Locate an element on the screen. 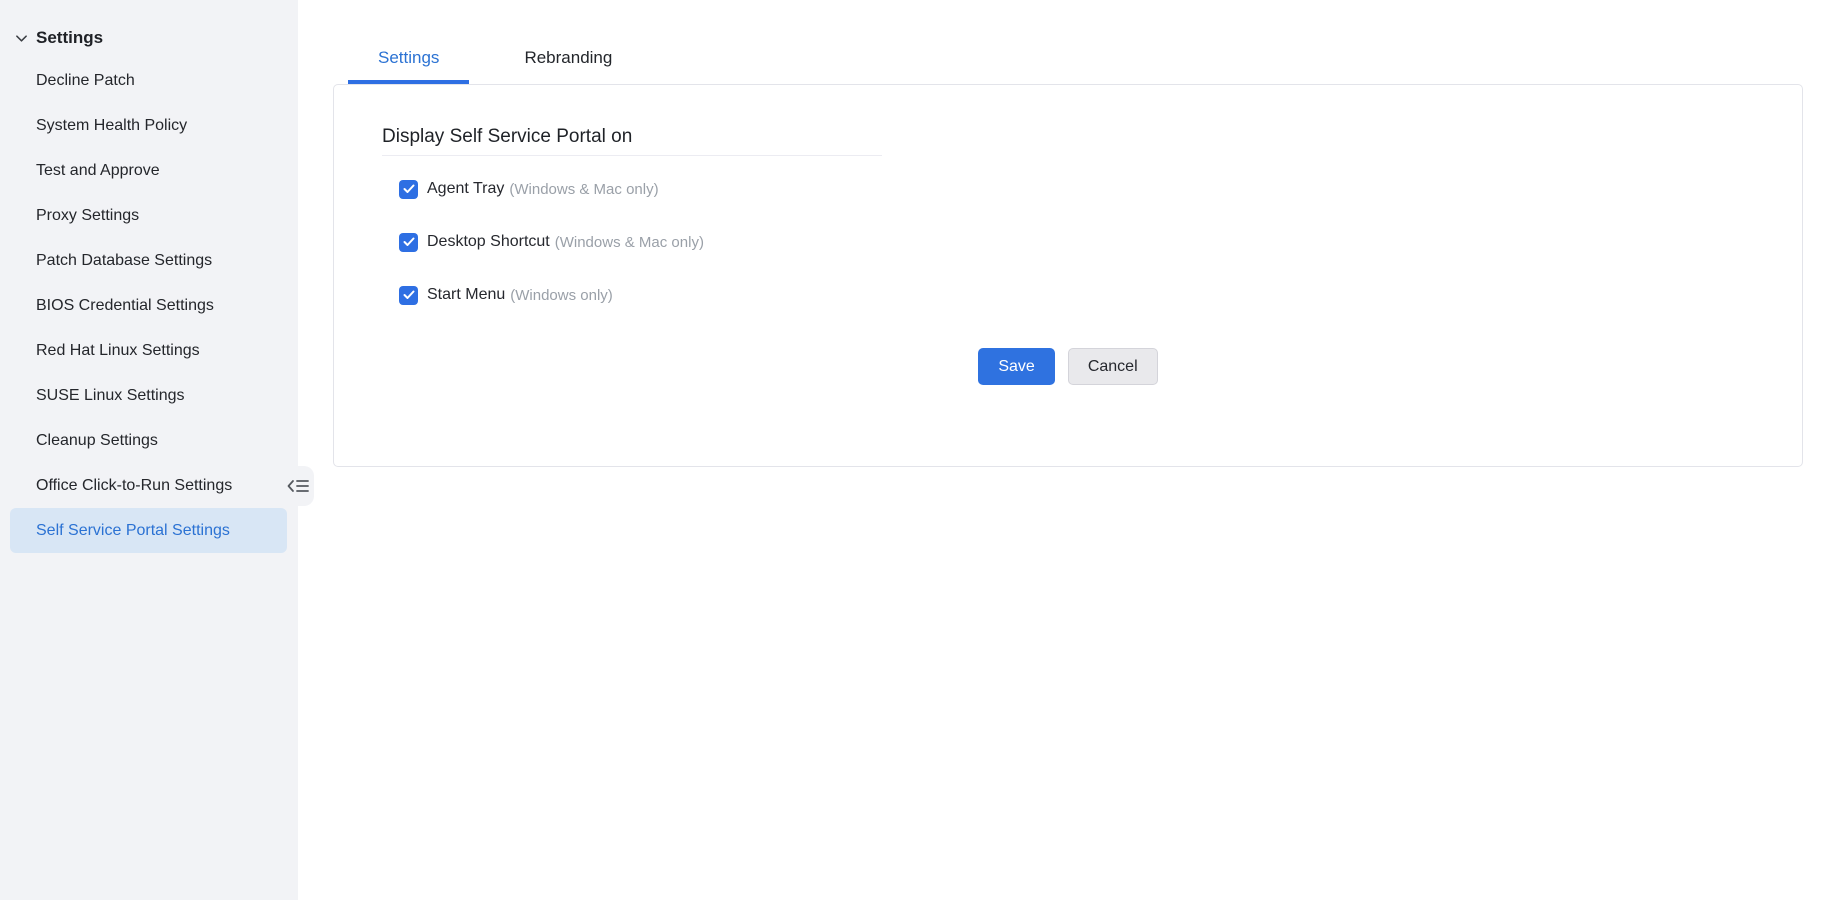 The height and width of the screenshot is (900, 1823). sidebar-item-system-health-policy: System Health Policy is located at coordinates (148, 125).